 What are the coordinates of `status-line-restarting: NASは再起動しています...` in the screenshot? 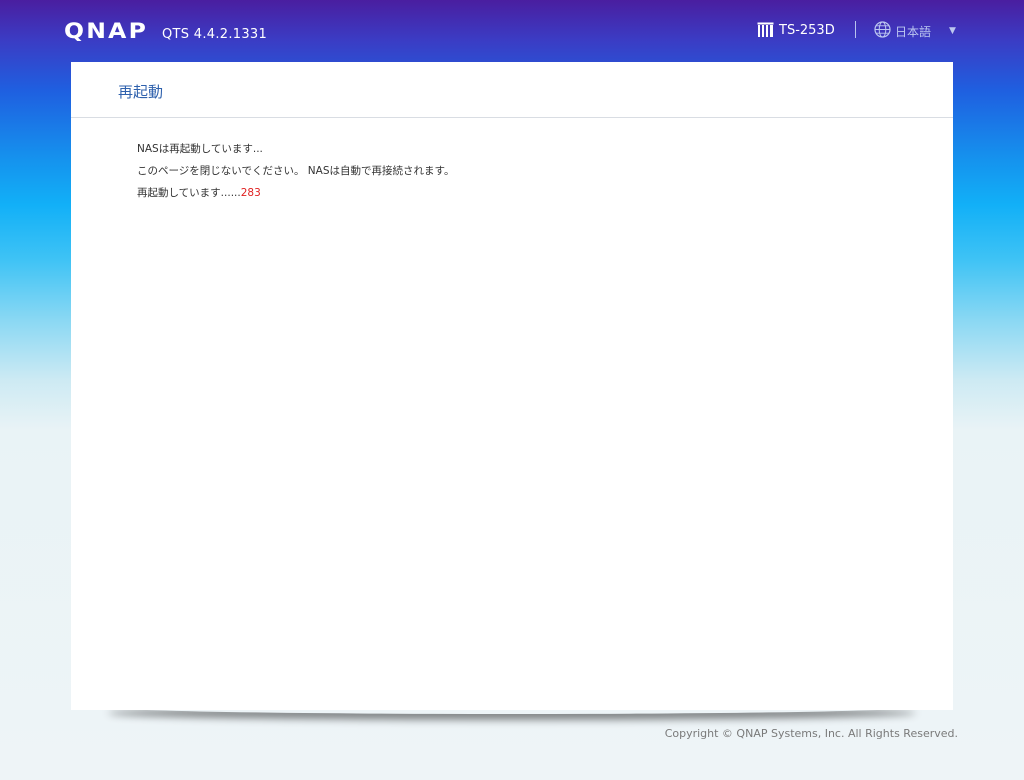 It's located at (200, 149).